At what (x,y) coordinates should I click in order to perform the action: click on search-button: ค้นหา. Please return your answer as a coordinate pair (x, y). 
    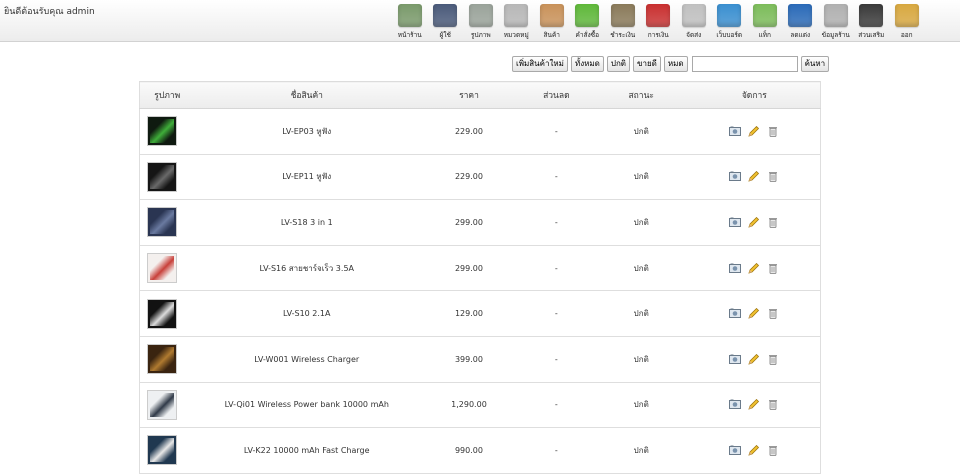
    Looking at the image, I should click on (815, 64).